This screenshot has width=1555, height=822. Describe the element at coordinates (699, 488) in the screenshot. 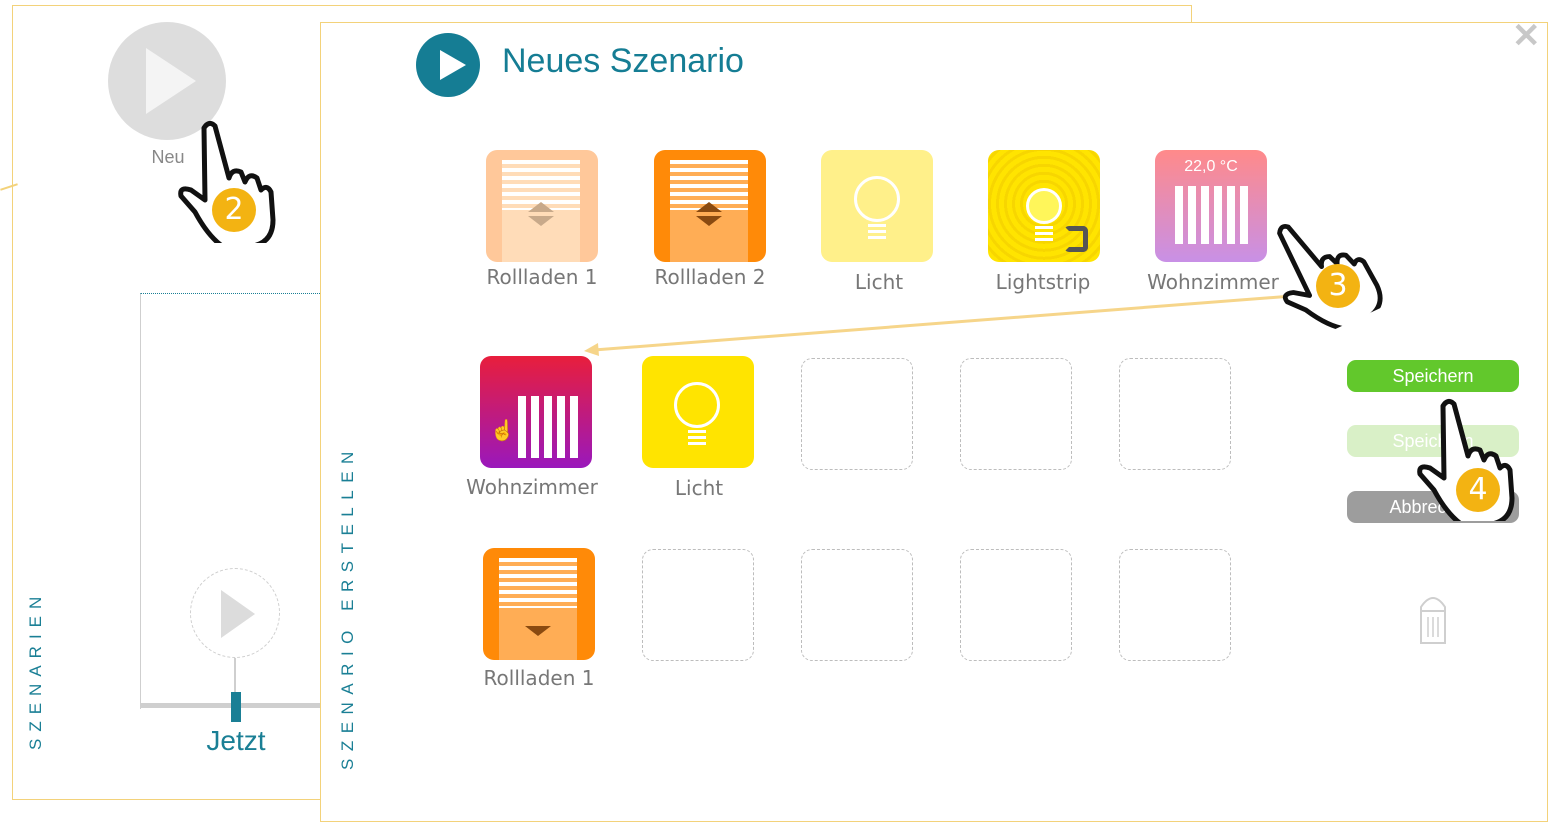

I see `scenario-label: Licht` at that location.